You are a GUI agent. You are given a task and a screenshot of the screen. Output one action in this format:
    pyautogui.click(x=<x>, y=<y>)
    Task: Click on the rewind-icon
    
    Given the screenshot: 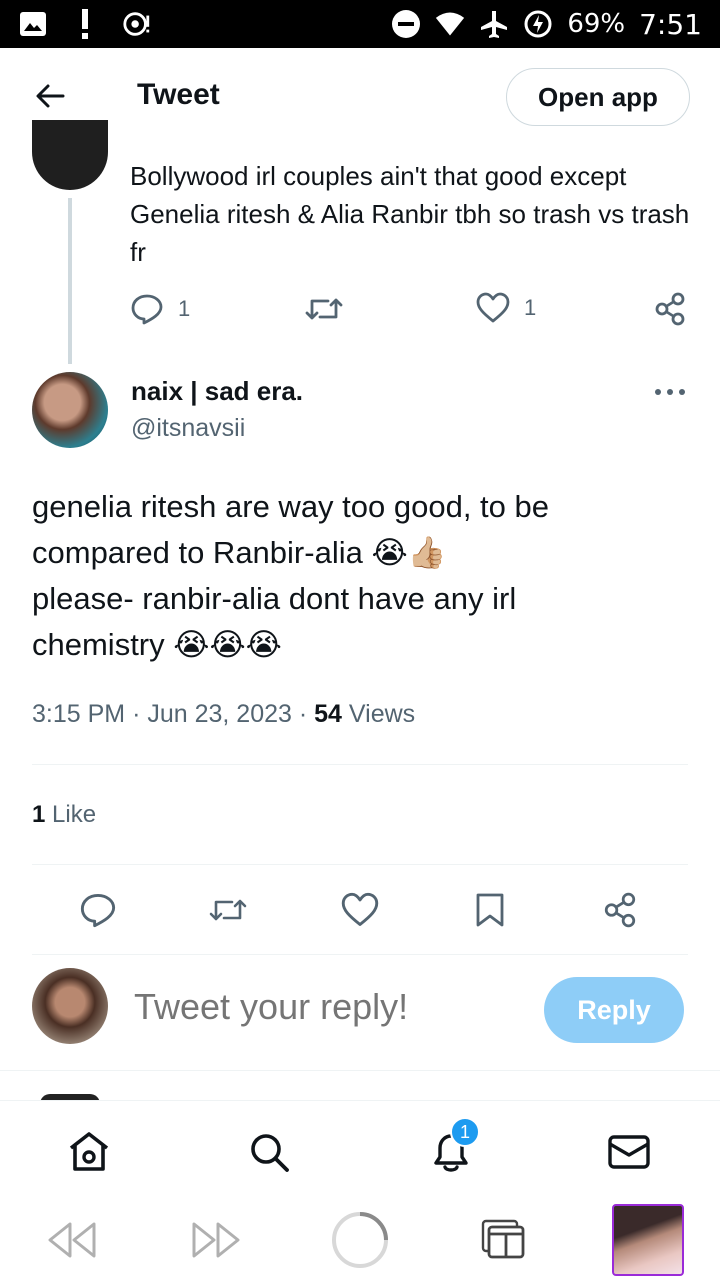 What is the action you would take?
    pyautogui.click(x=72, y=1240)
    